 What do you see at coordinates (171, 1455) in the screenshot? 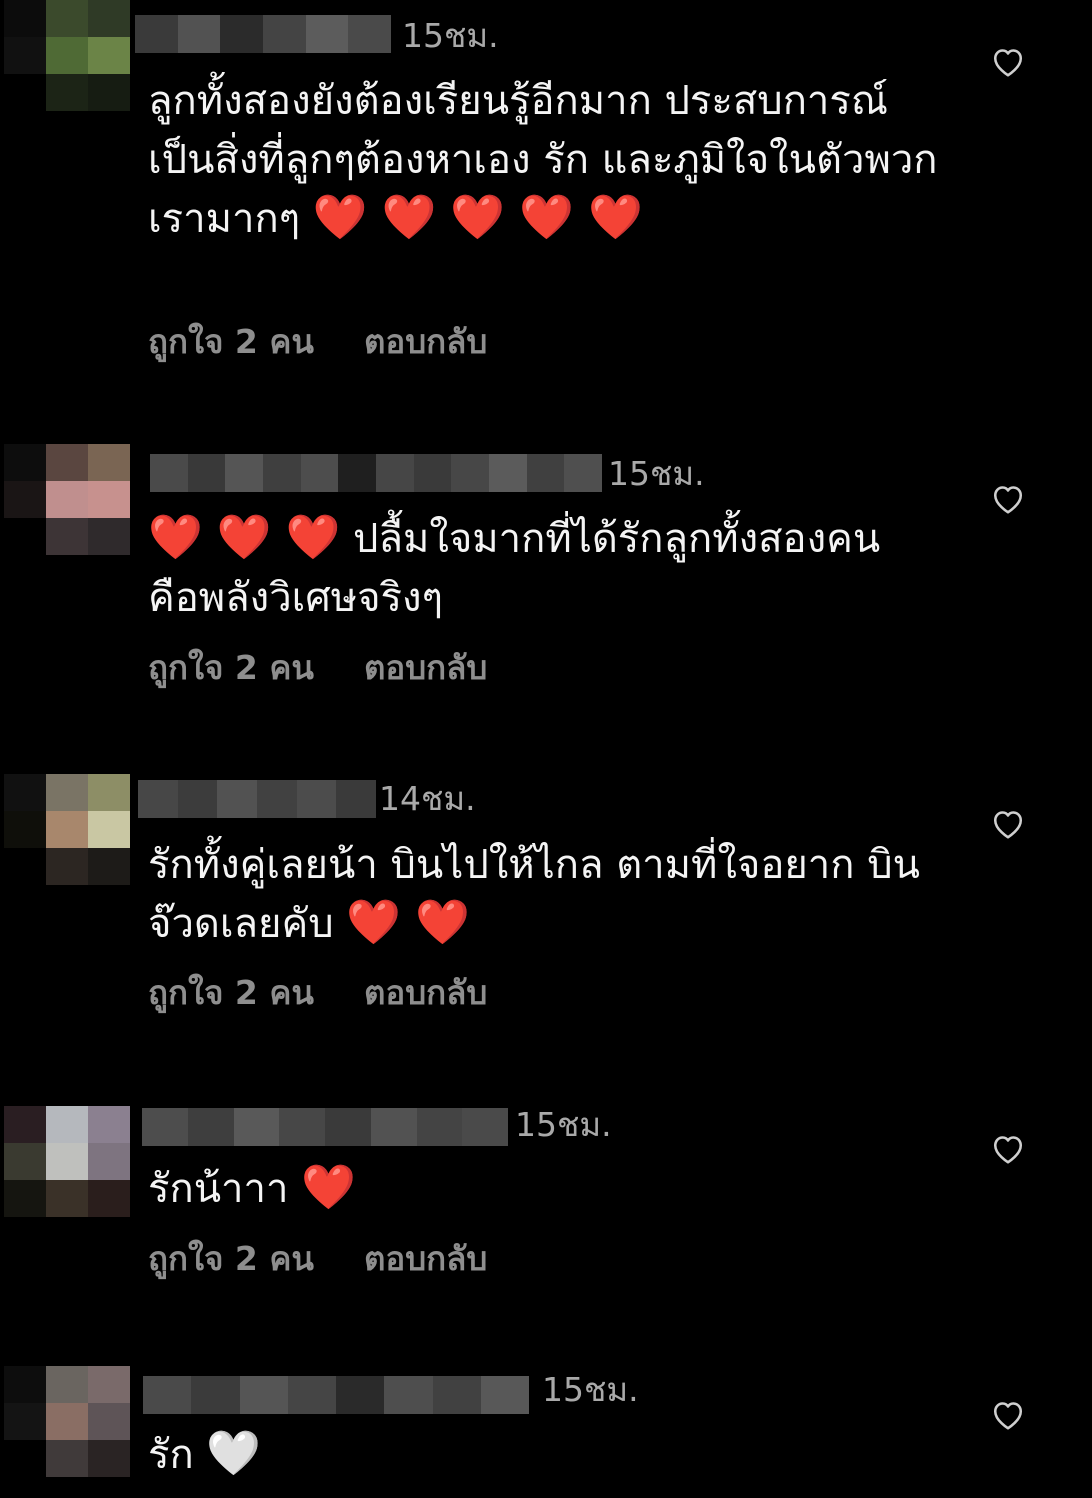
I see `comment-body: รัก` at bounding box center [171, 1455].